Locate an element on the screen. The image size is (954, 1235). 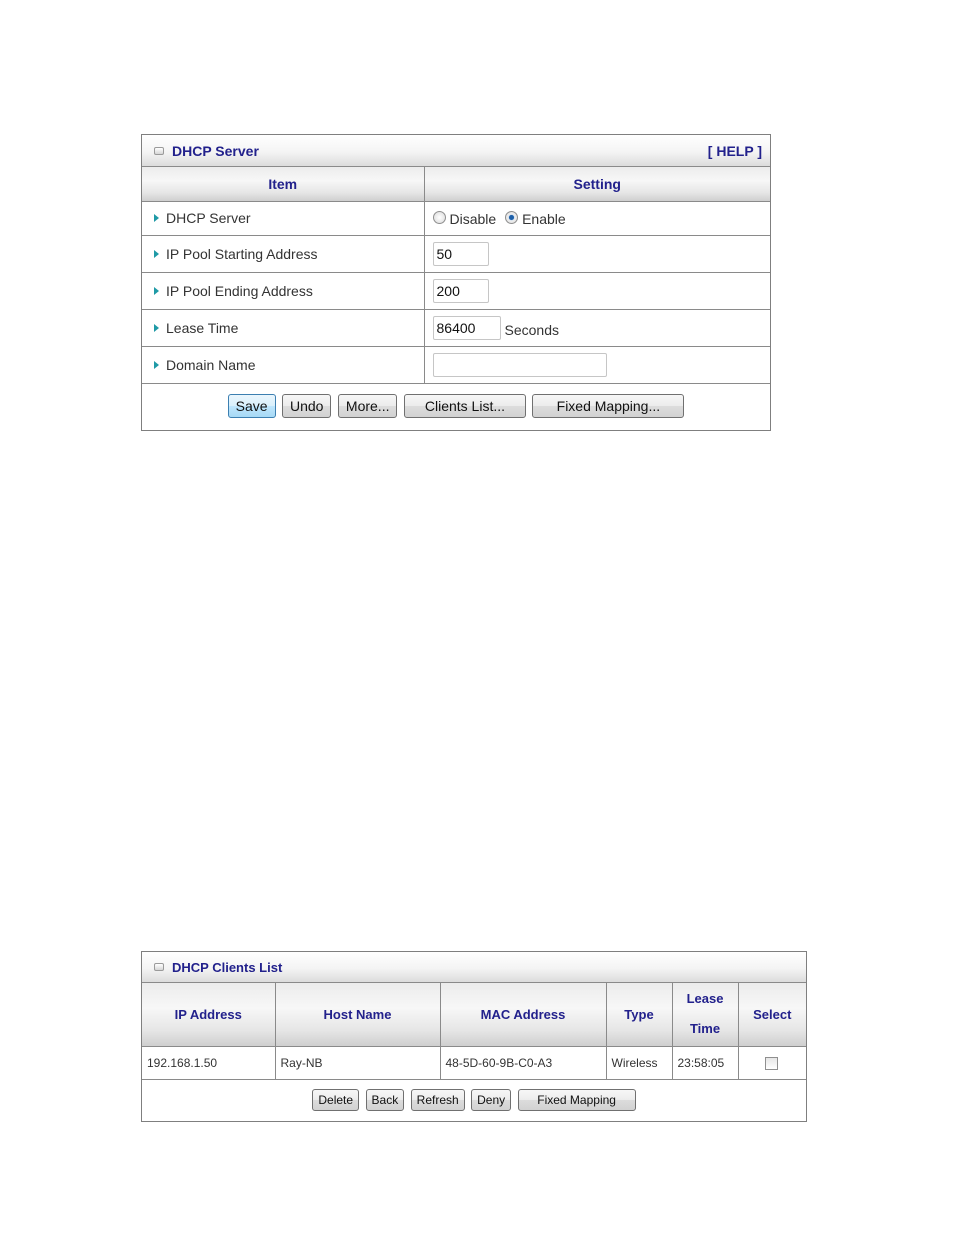
deny-button: Deny is located at coordinates (491, 1099).